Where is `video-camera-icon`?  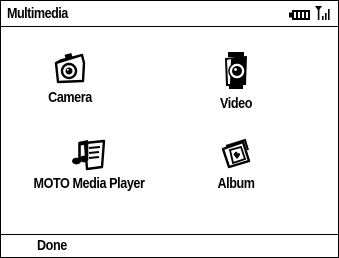
video-camera-icon is located at coordinates (236, 70).